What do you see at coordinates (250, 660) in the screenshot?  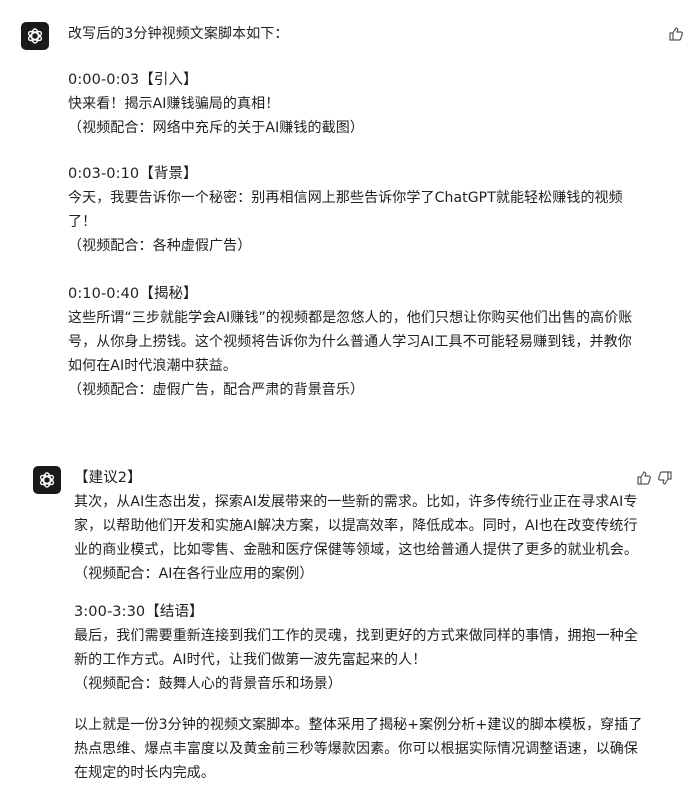 I see `section-line: 新的工作方式。AI时代，让我们做第一波先富起来的人！` at bounding box center [250, 660].